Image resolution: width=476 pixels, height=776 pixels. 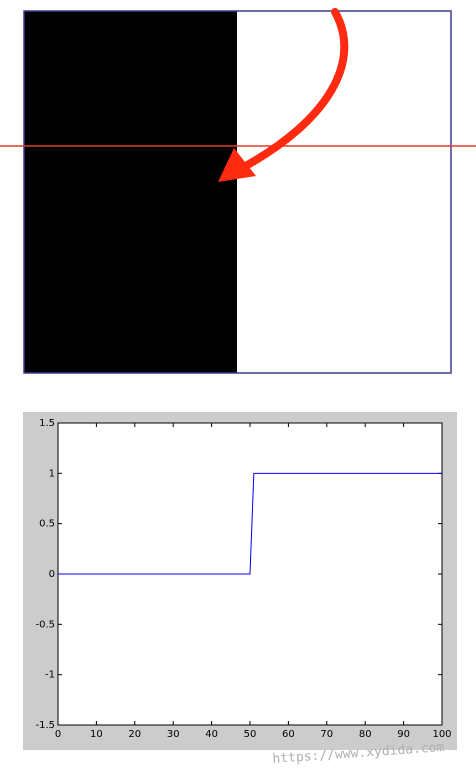 I want to click on x-tick-label: 40, so click(x=211, y=734).